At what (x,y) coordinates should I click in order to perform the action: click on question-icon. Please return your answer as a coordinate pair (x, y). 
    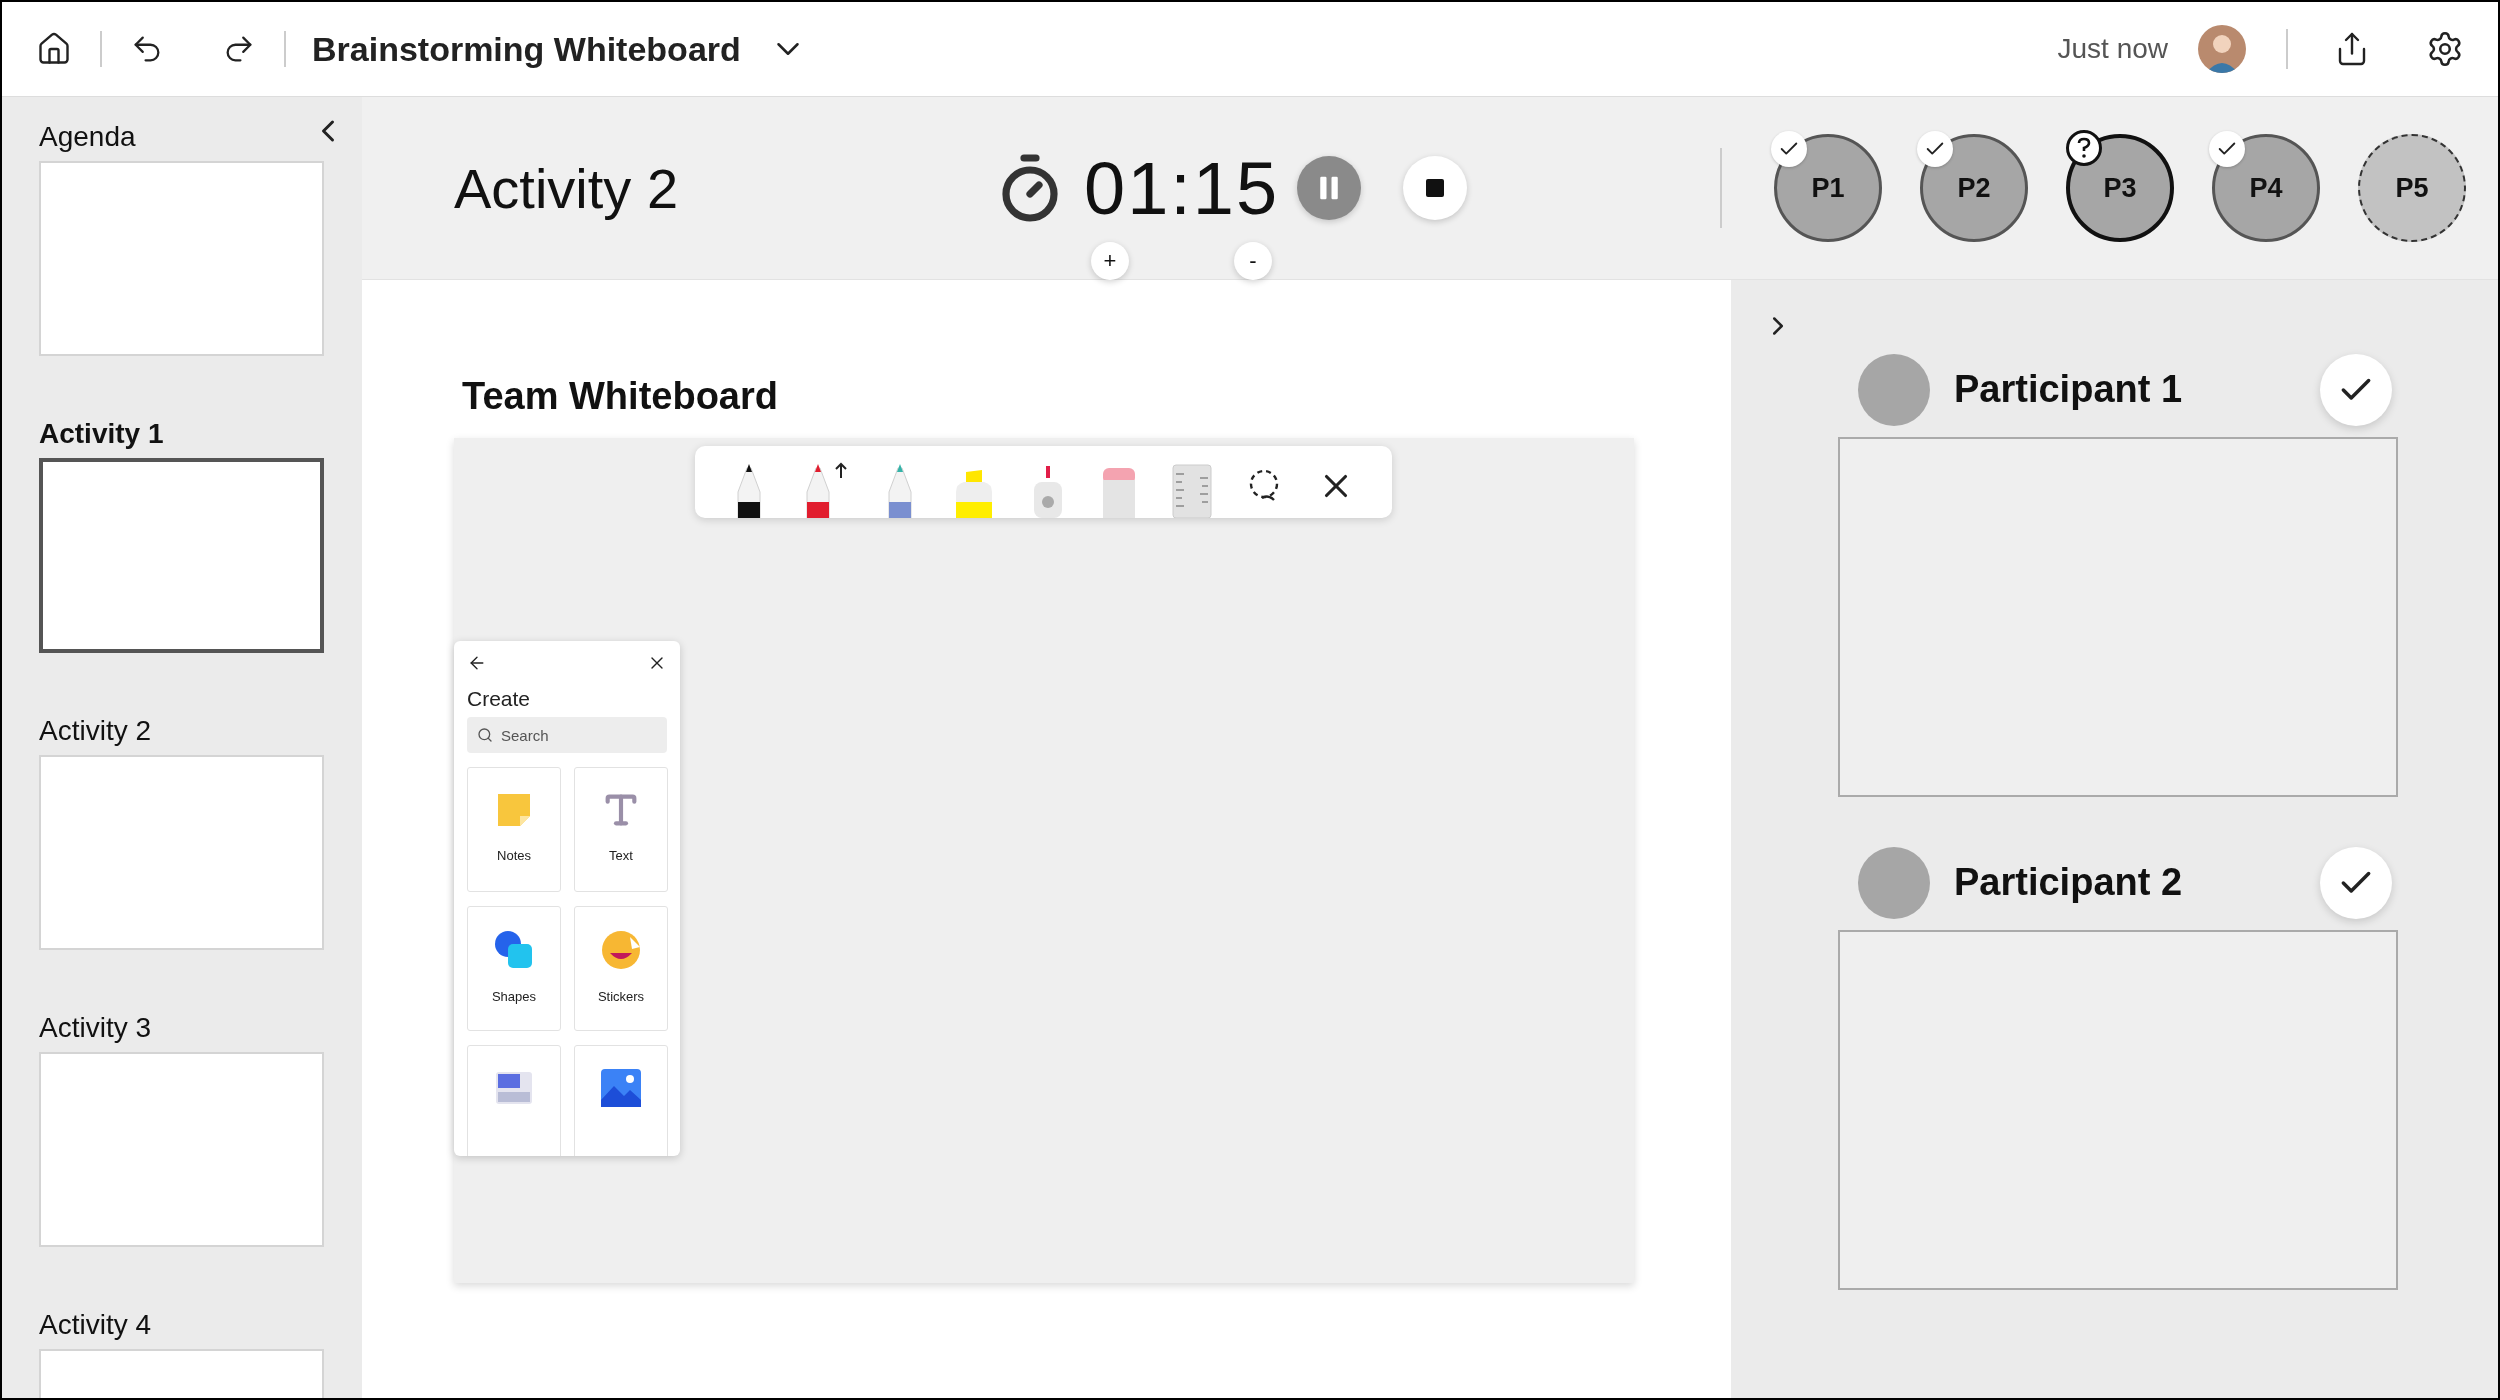
    Looking at the image, I should click on (2084, 148).